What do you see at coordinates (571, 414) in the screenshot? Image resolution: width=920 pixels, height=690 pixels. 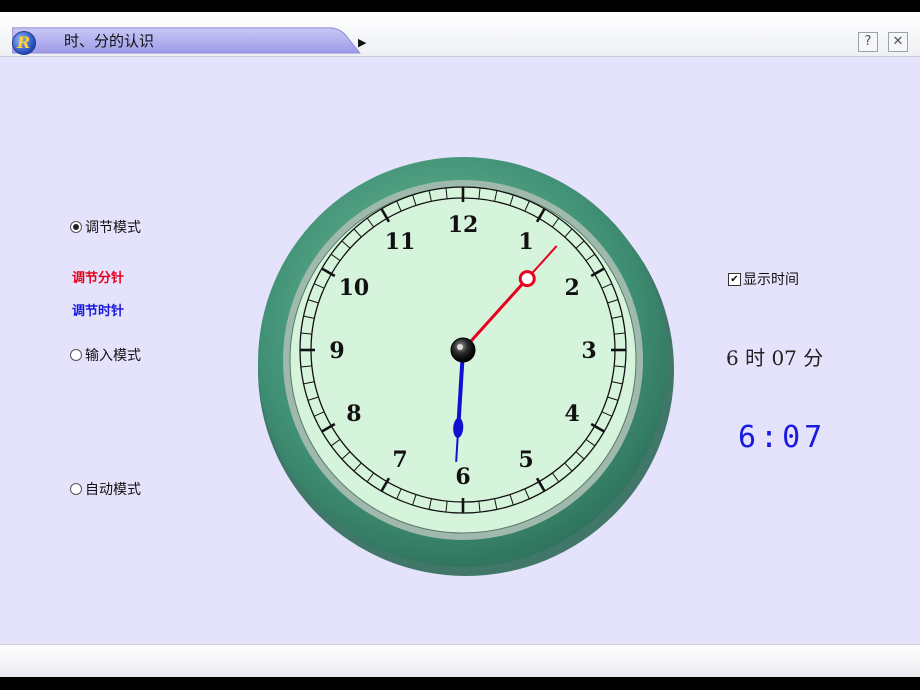 I see `clock-numeral-4: 4` at bounding box center [571, 414].